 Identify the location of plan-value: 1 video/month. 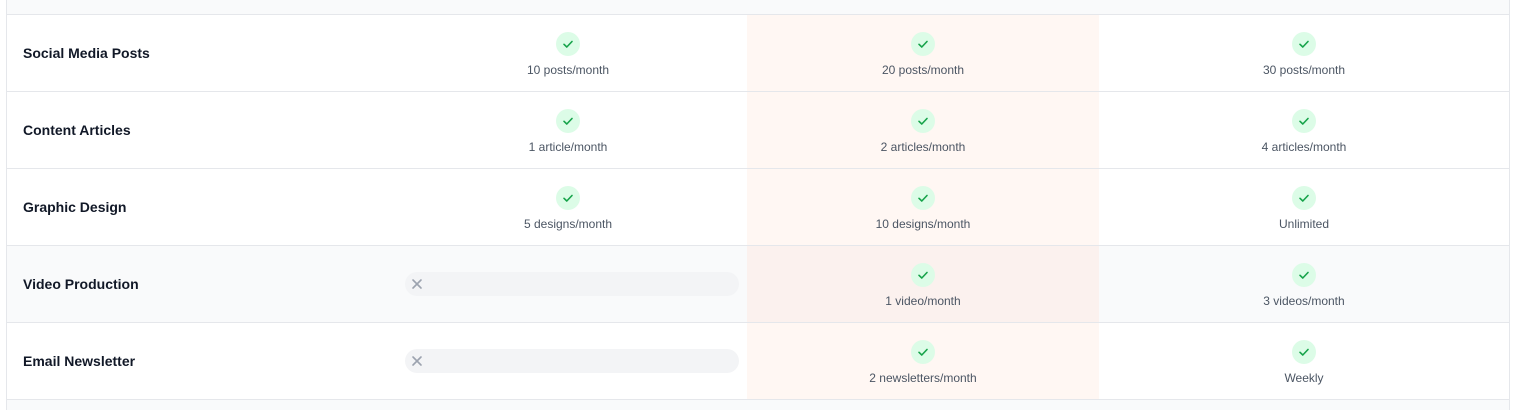
(923, 300).